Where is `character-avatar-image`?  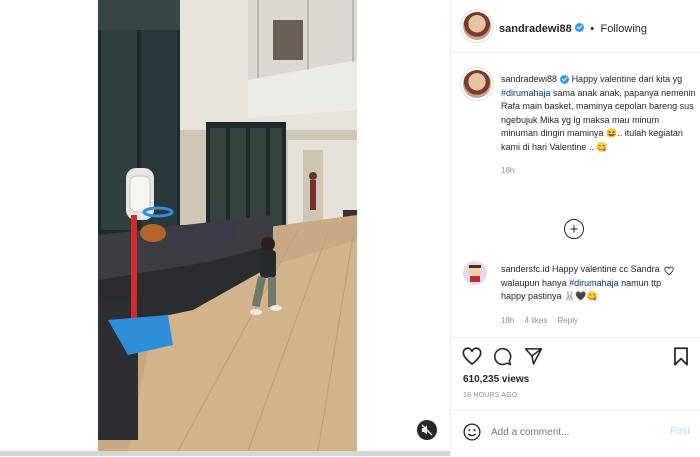 character-avatar-image is located at coordinates (475, 273).